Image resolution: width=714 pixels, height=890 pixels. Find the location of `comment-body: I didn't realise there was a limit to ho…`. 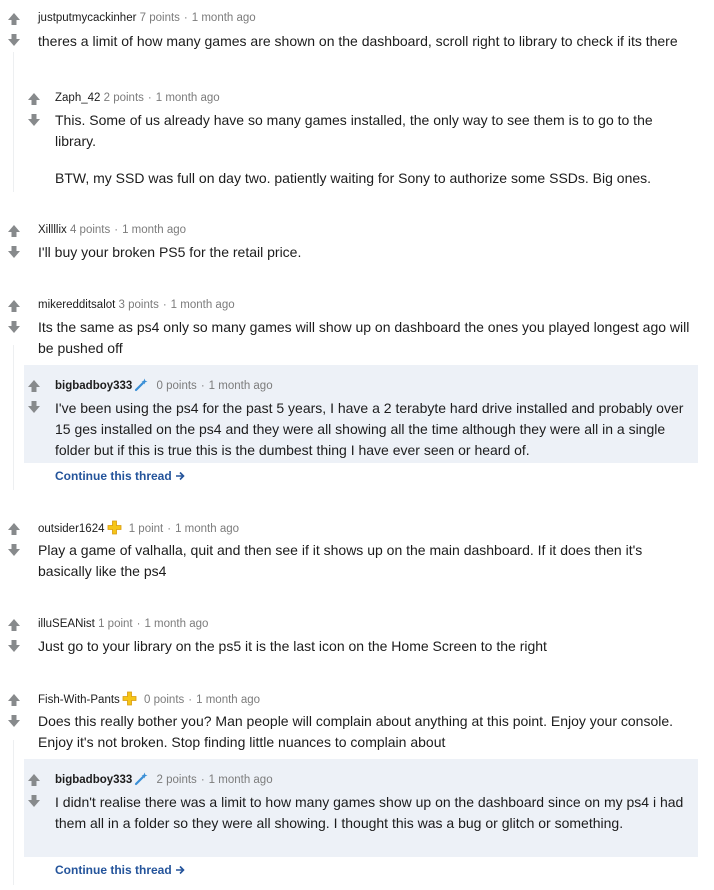

comment-body: I didn't realise there was a limit to ho… is located at coordinates (375, 813).